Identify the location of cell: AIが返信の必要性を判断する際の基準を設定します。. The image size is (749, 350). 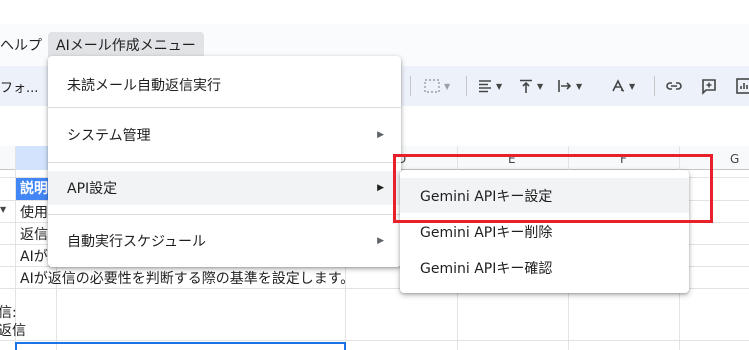
(187, 278).